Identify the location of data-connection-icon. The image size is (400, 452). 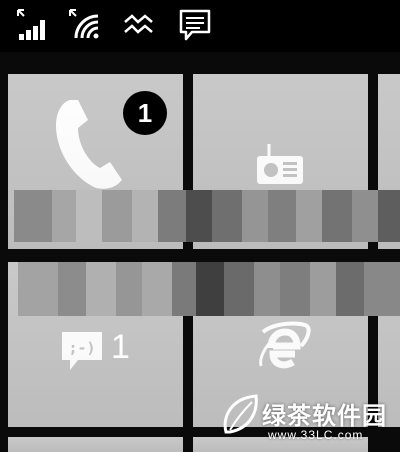
(138, 24).